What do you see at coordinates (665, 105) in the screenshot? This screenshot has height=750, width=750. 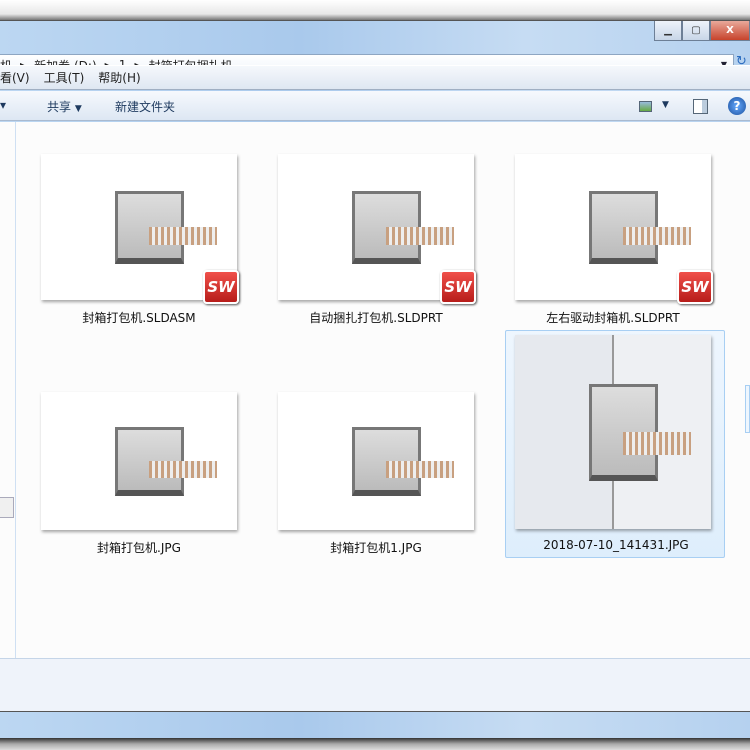 I see `view-dropdown-icon: ▼` at bounding box center [665, 105].